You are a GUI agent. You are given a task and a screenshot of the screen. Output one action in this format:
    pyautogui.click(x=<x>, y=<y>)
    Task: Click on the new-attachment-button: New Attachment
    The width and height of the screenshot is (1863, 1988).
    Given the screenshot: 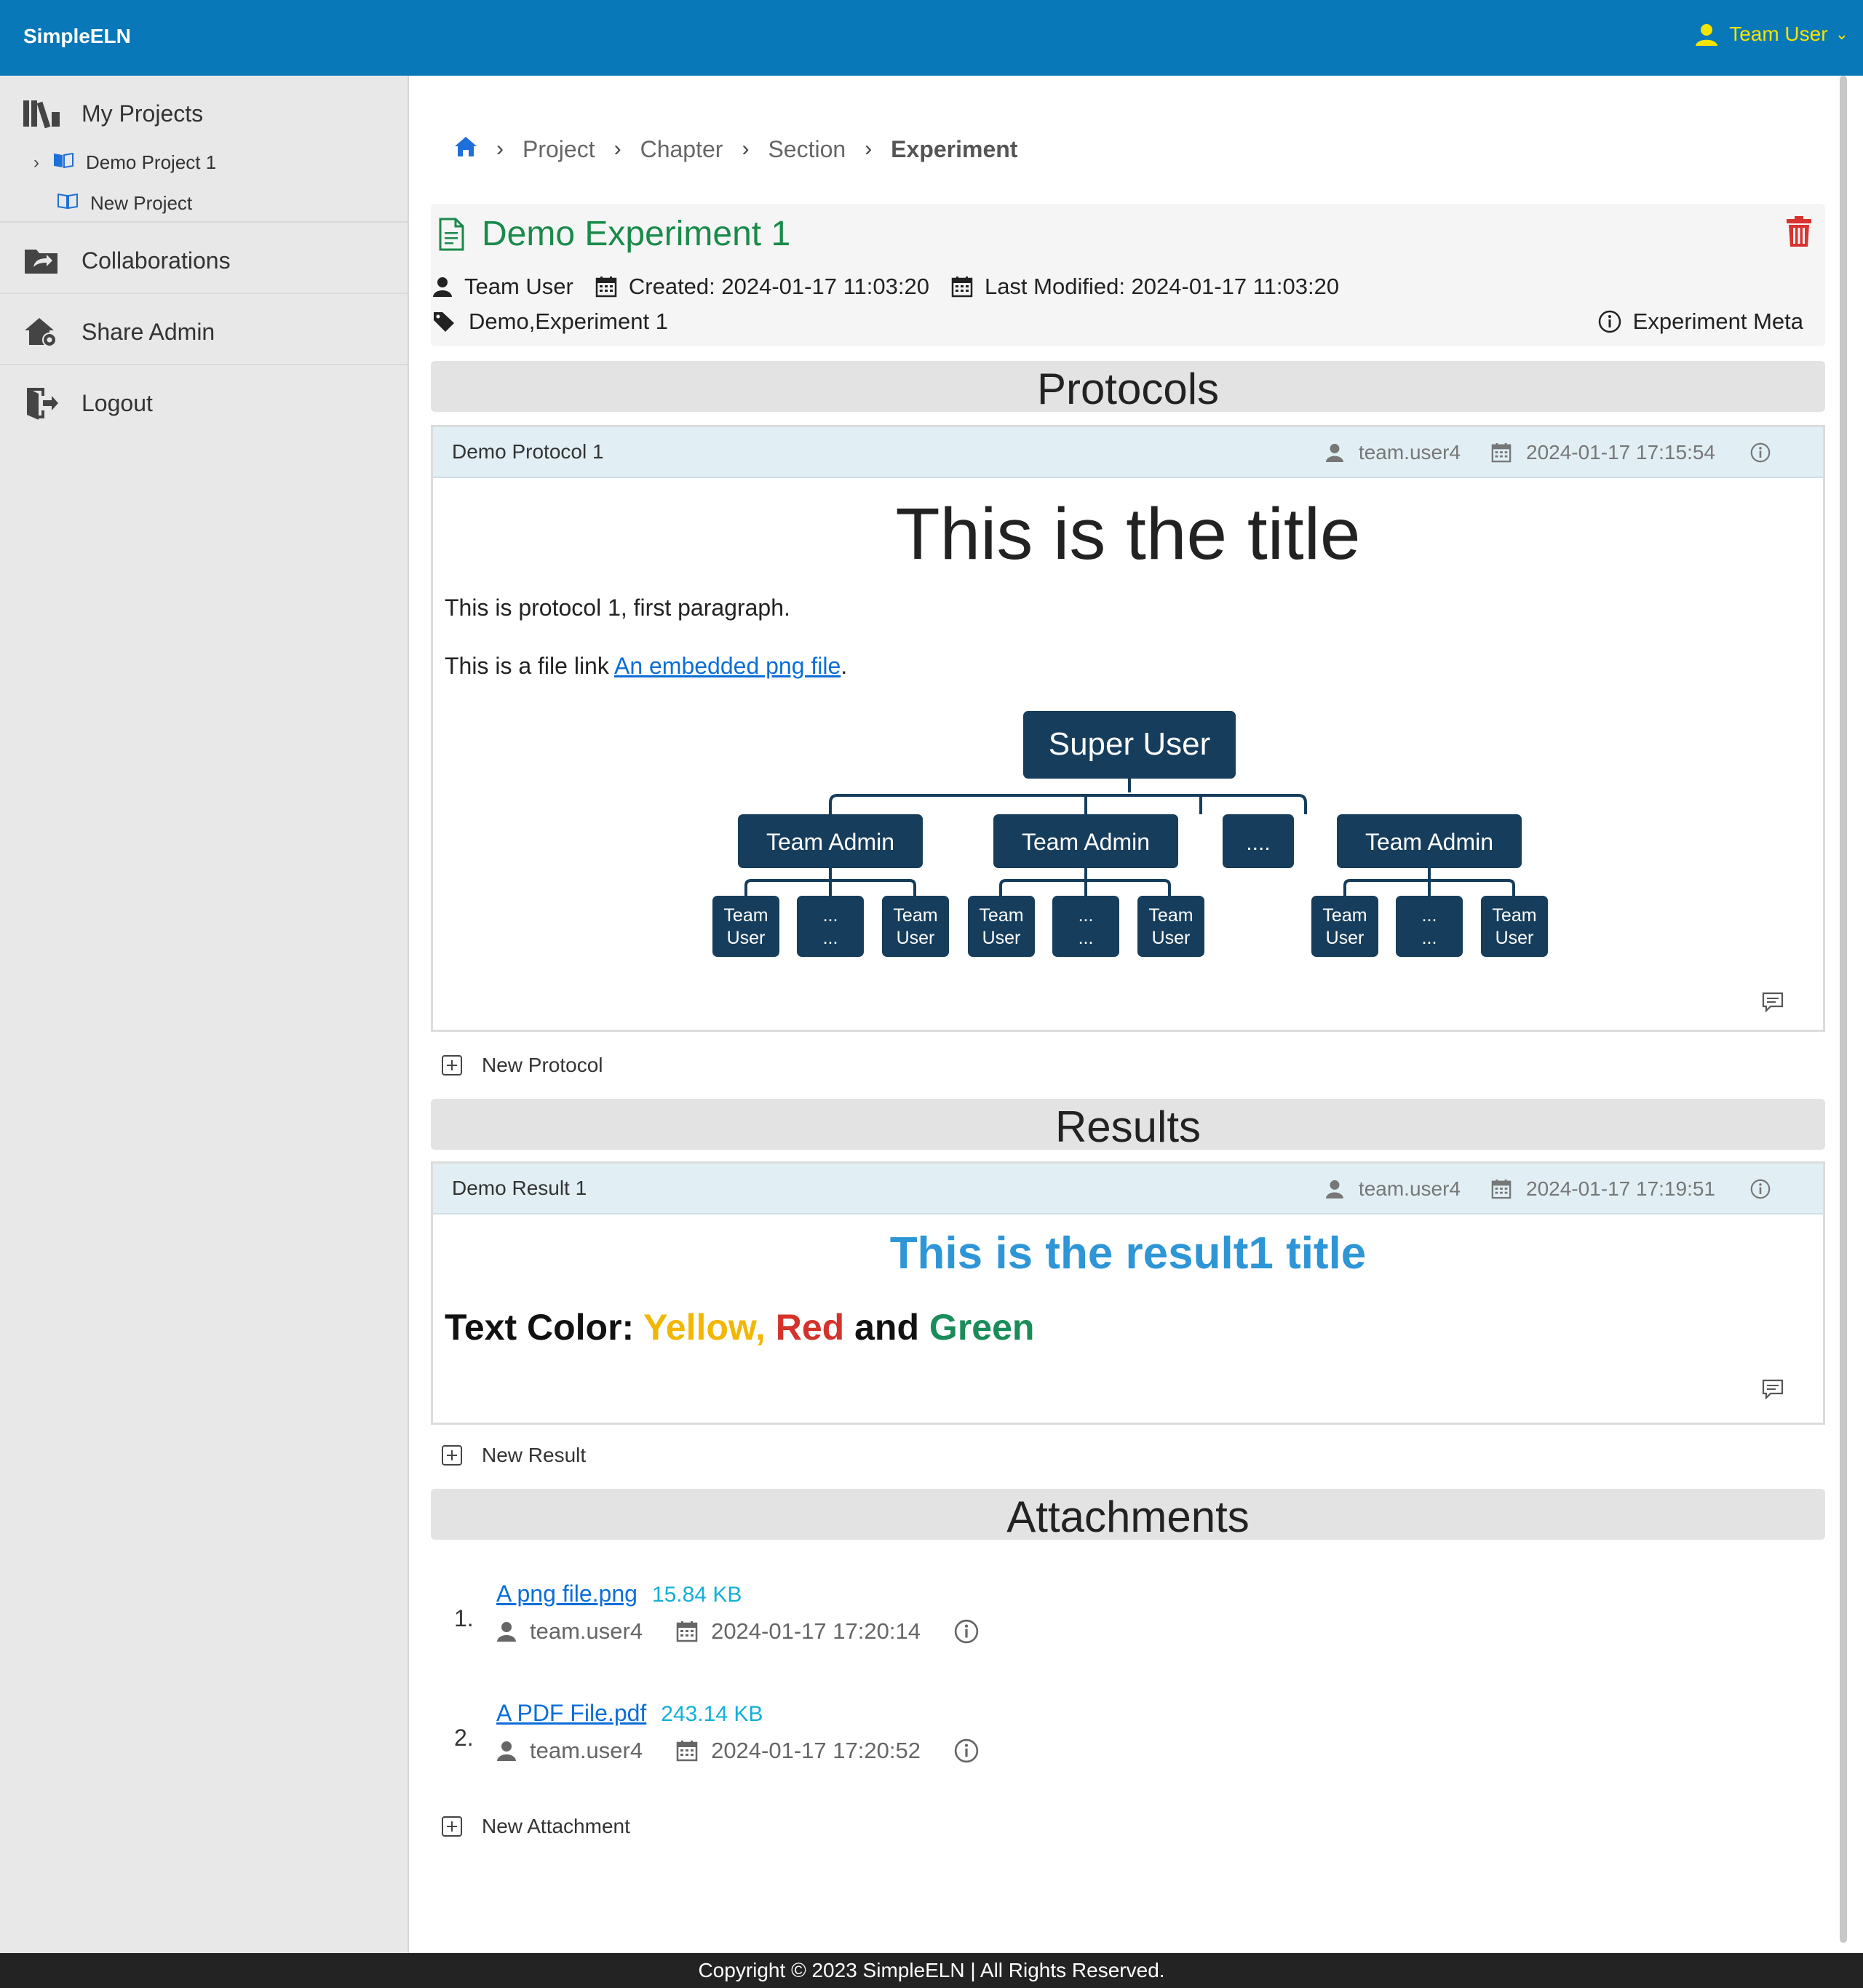 What is the action you would take?
    pyautogui.click(x=536, y=1827)
    